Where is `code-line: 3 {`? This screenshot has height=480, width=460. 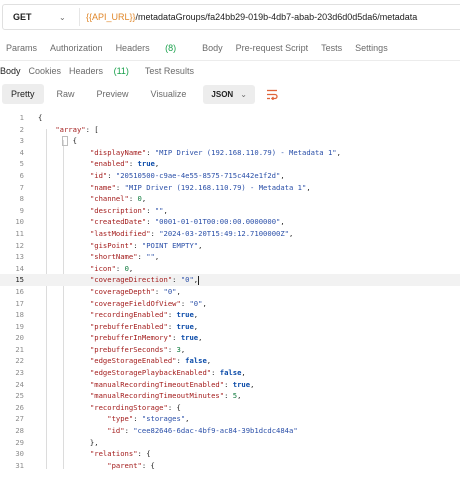
code-line: 3 { is located at coordinates (230, 141).